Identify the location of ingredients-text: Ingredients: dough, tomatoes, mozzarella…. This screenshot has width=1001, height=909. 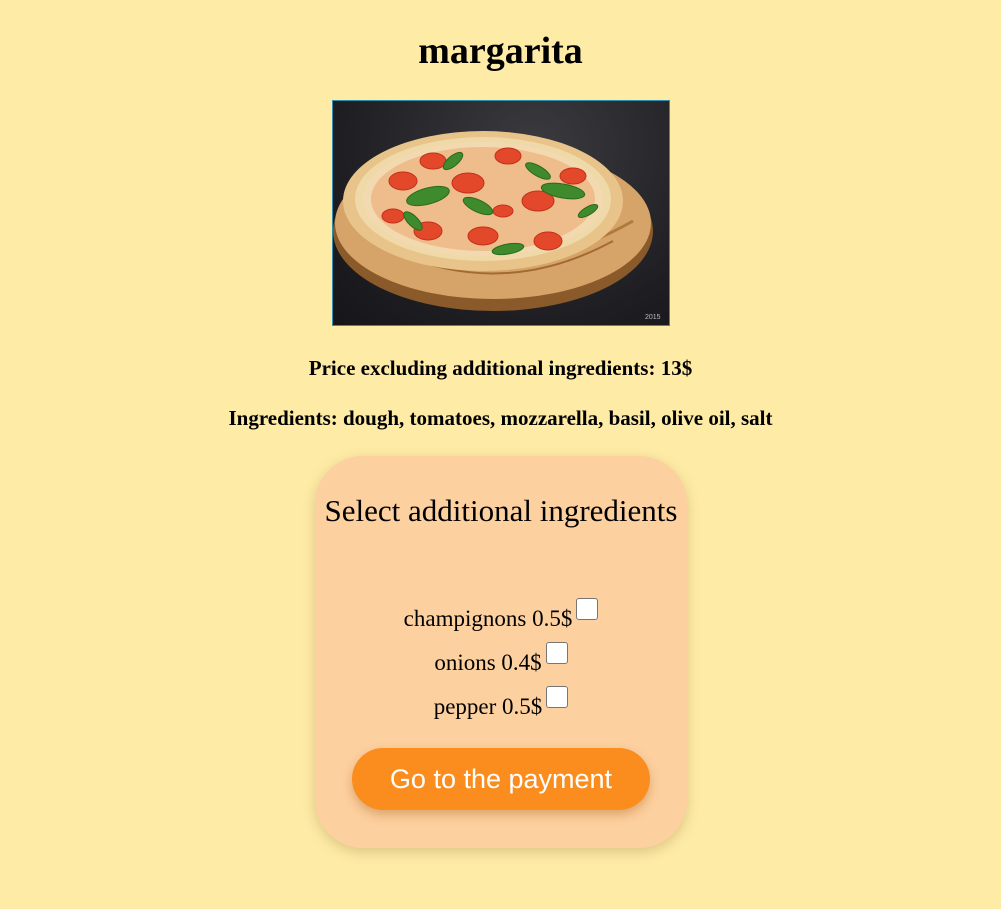
(500, 418).